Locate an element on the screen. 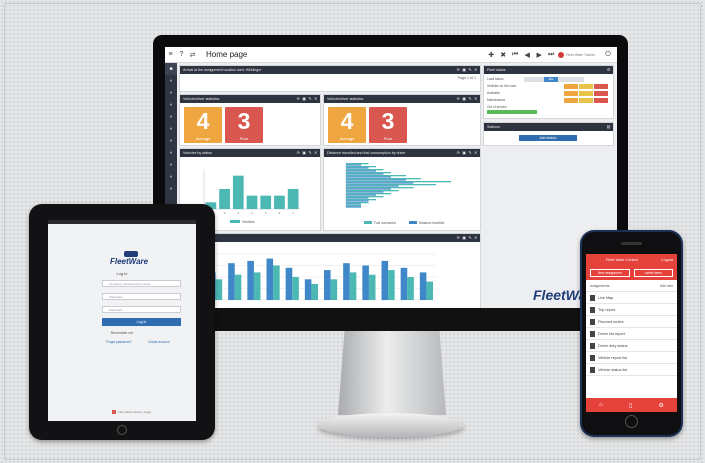 The height and width of the screenshot is (463, 705). tab-new-assignment: New assignment is located at coordinates (610, 273).